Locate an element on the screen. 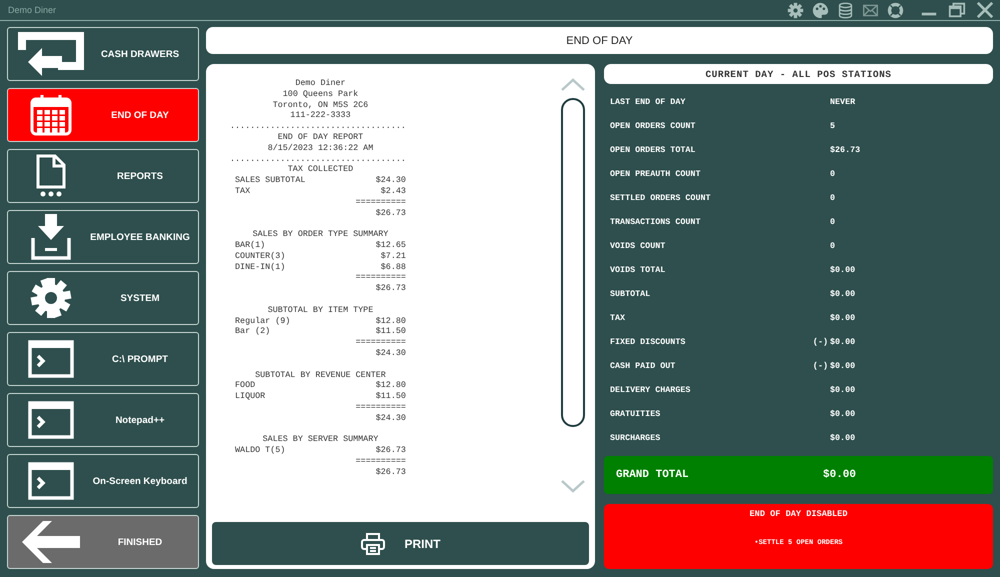 Image resolution: width=1000 pixels, height=577 pixels. nav-button: On-Screen Keyboard is located at coordinates (103, 481).